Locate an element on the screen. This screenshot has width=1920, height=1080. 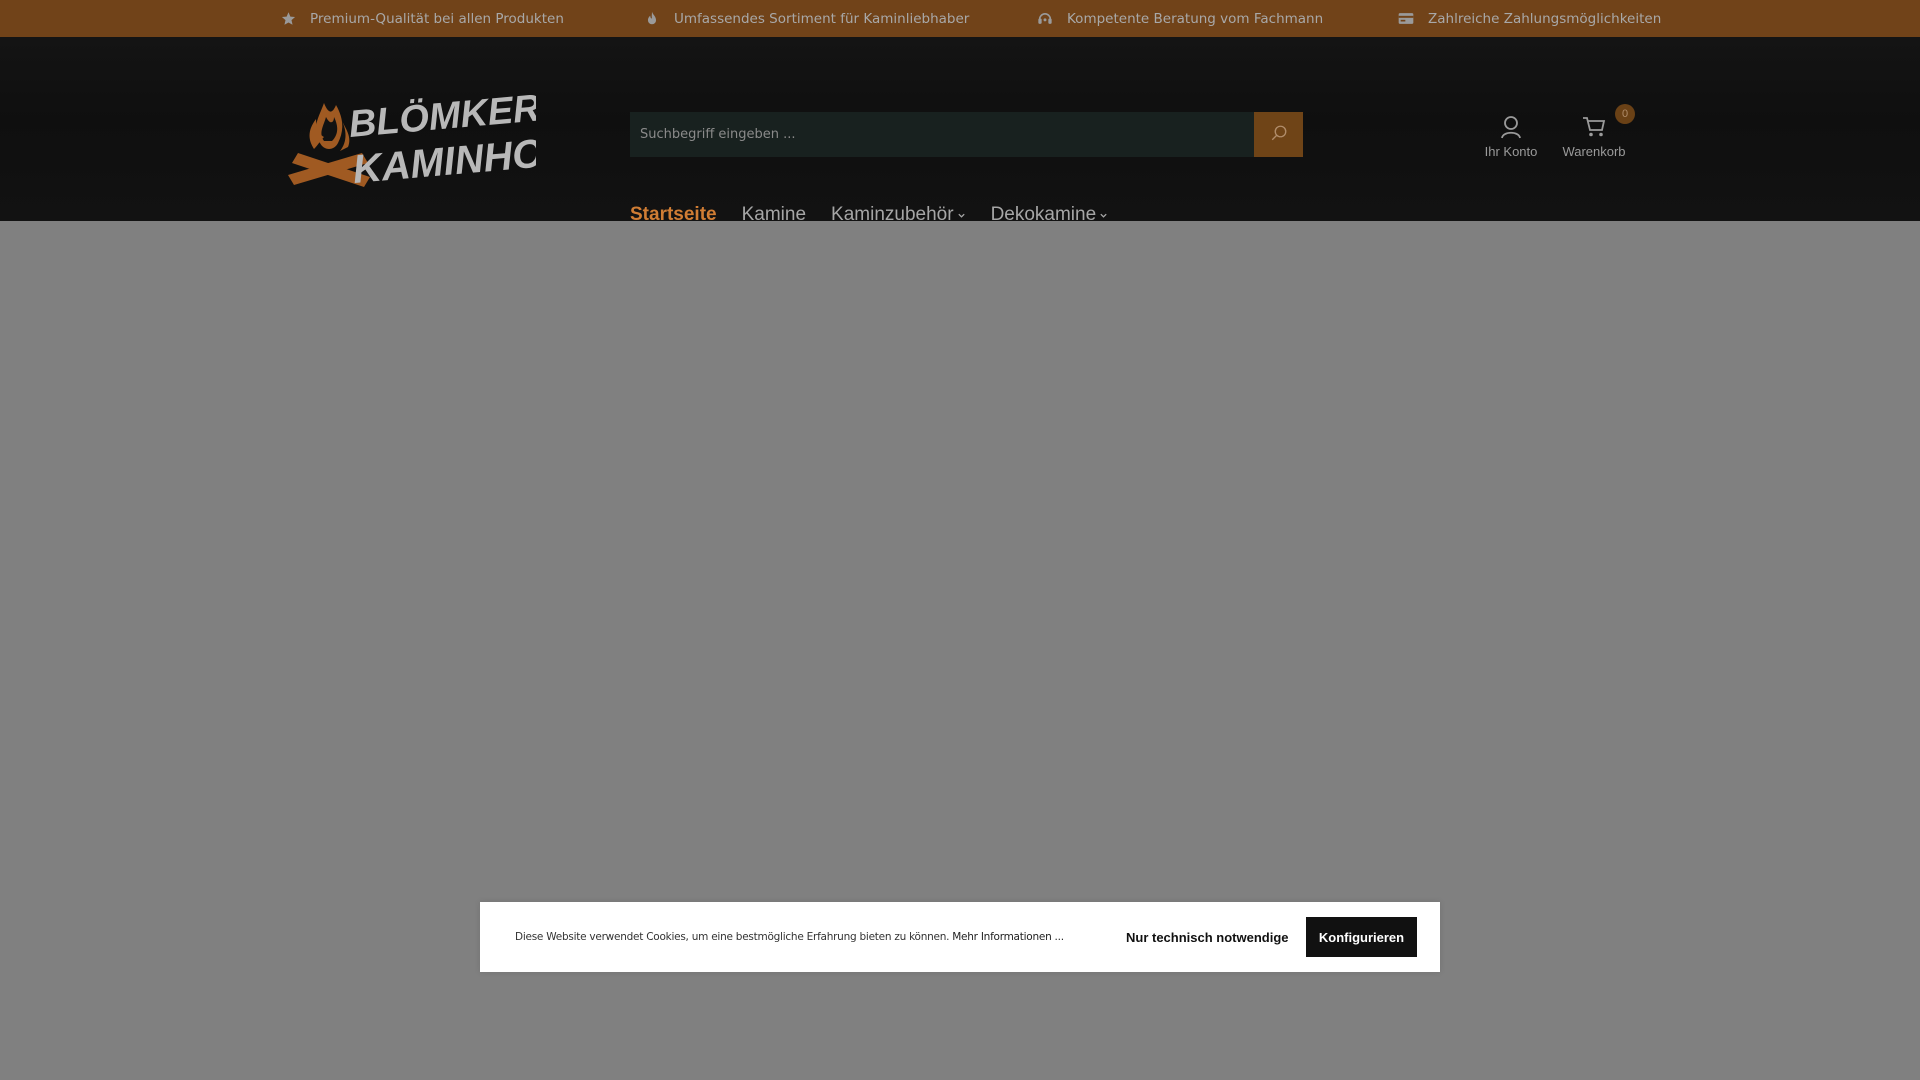
usp-text: Umfassendes Sortiment für Kaminliebhaber is located at coordinates (822, 18).